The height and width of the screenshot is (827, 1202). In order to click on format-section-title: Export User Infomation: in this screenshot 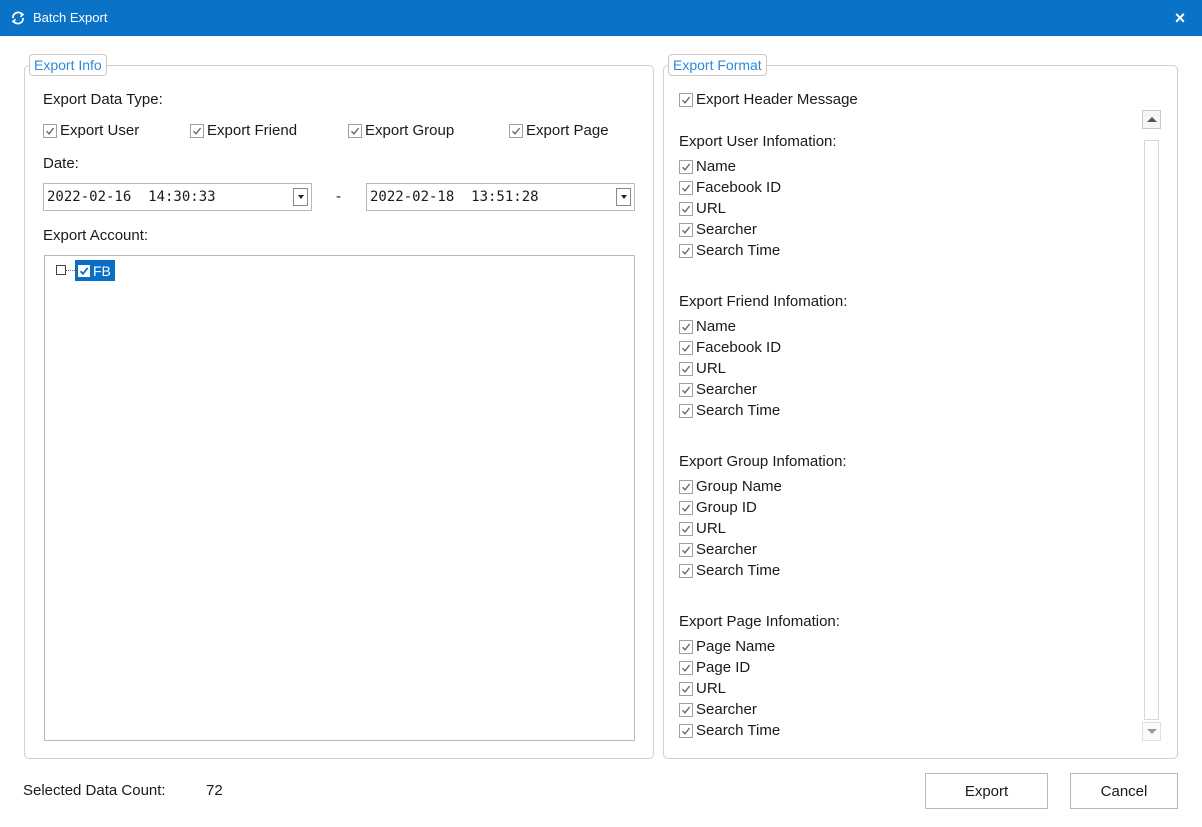, I will do `click(758, 141)`.